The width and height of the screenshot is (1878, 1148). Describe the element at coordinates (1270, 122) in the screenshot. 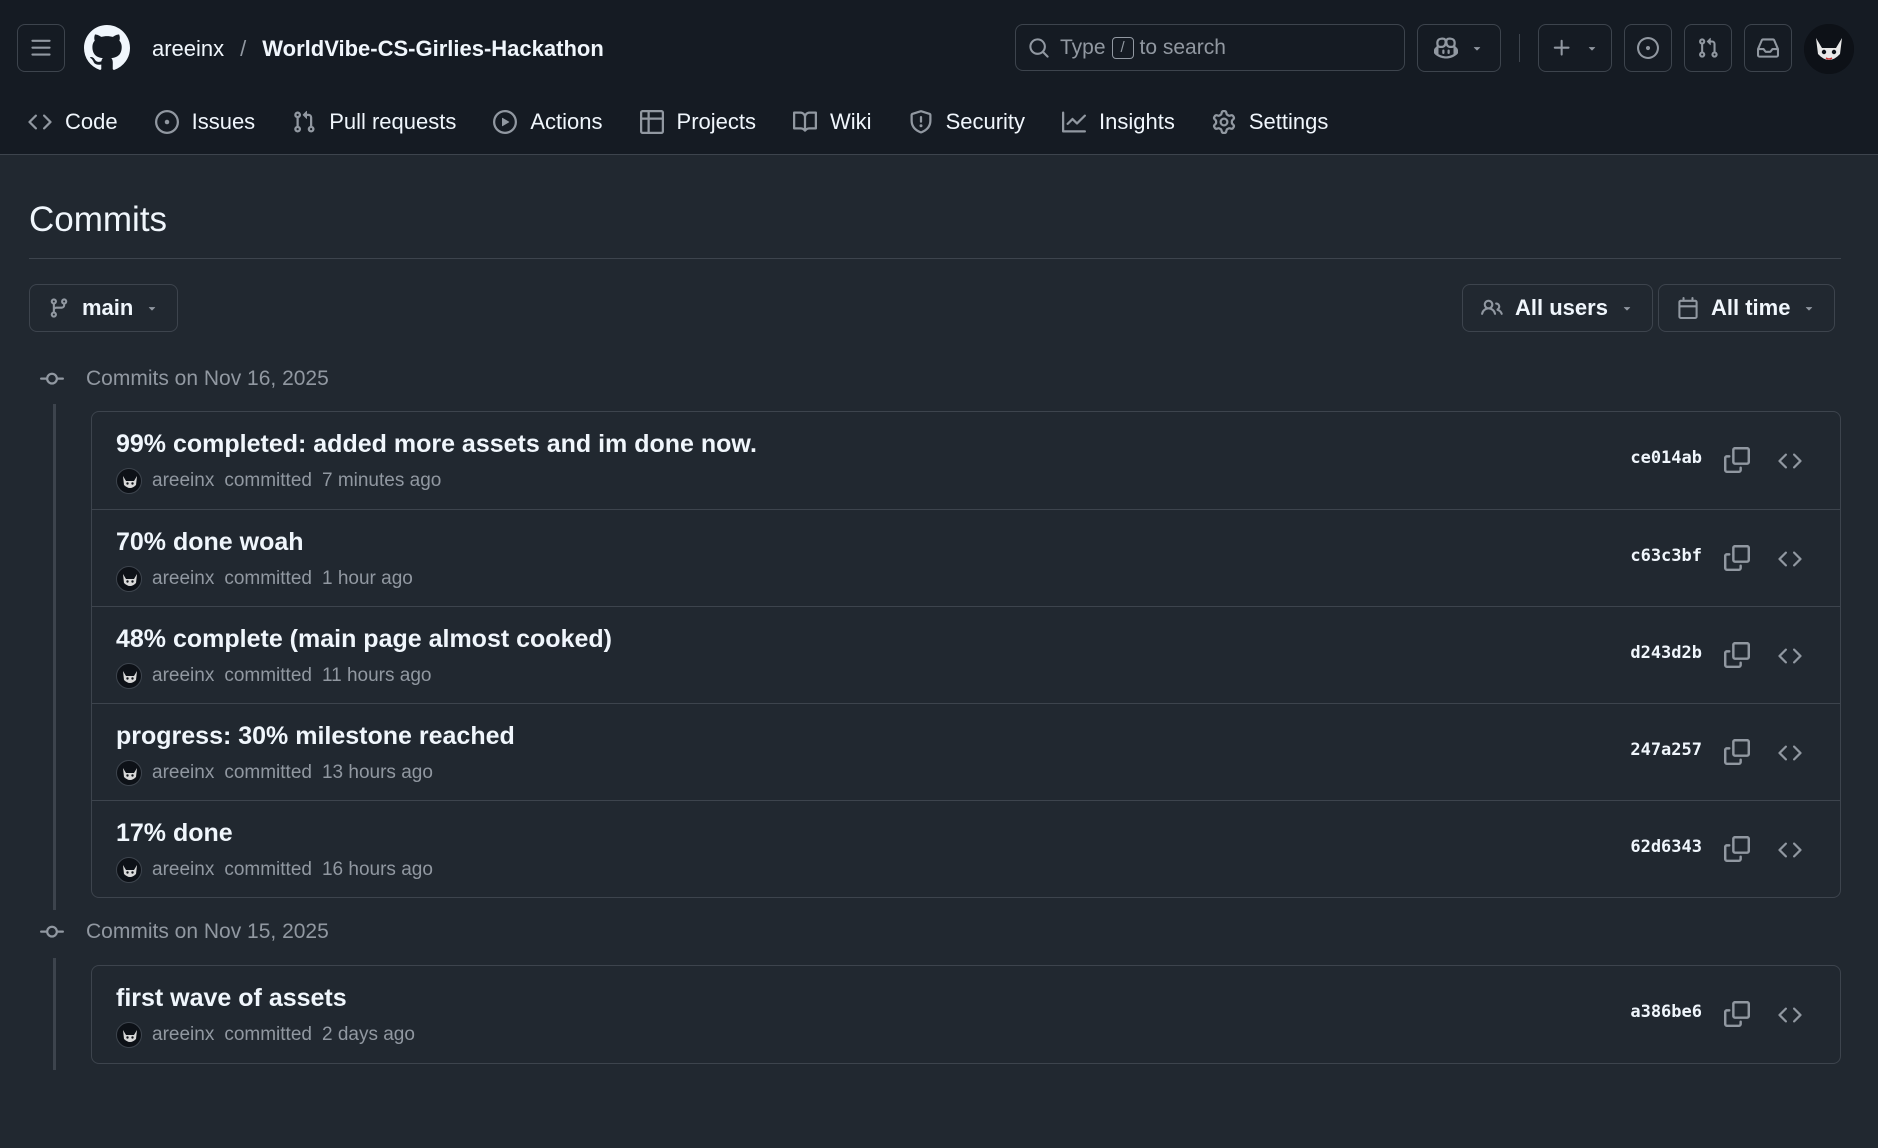

I see `tab-settings: Settings` at that location.